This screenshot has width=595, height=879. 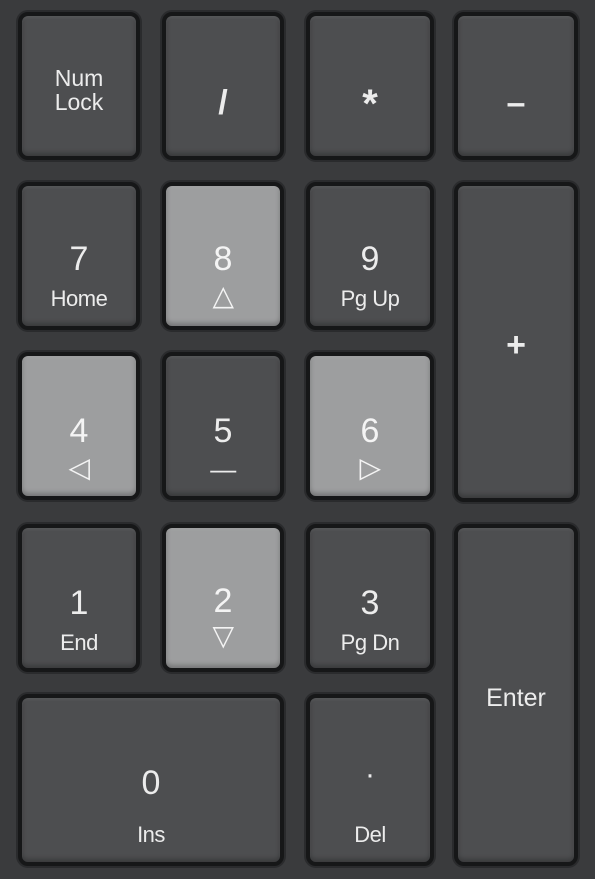 What do you see at coordinates (223, 295) in the screenshot?
I see `up-arrow-icon: △` at bounding box center [223, 295].